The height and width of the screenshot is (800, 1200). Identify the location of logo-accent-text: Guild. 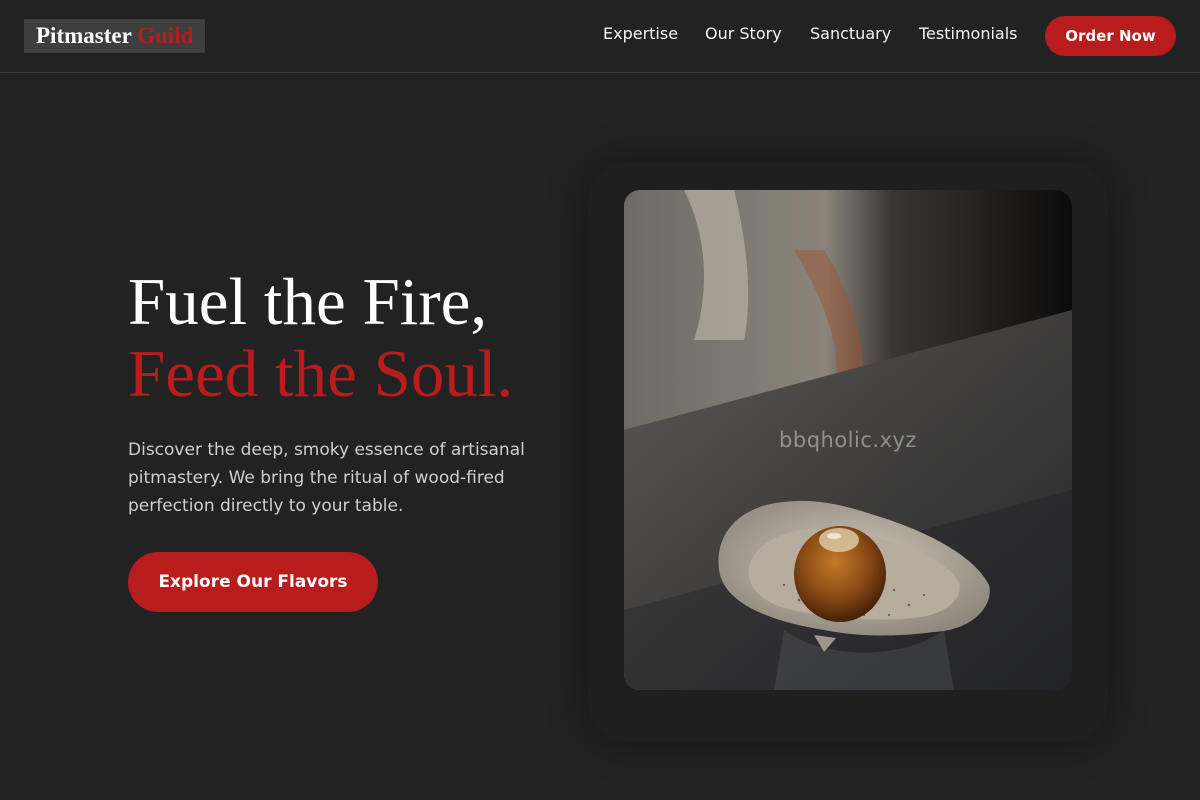
(165, 35).